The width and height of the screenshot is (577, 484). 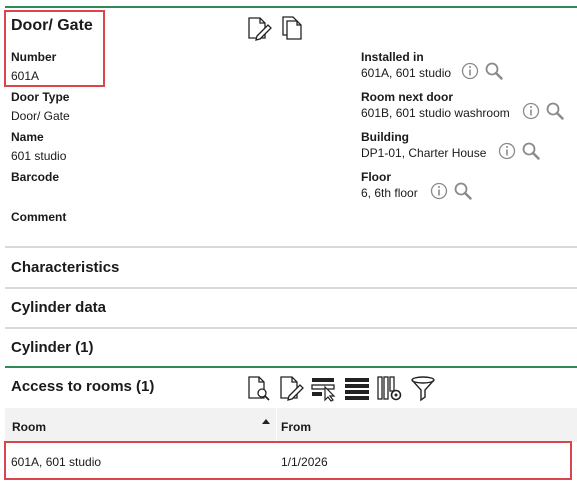 What do you see at coordinates (324, 388) in the screenshot?
I see `select-row-icon` at bounding box center [324, 388].